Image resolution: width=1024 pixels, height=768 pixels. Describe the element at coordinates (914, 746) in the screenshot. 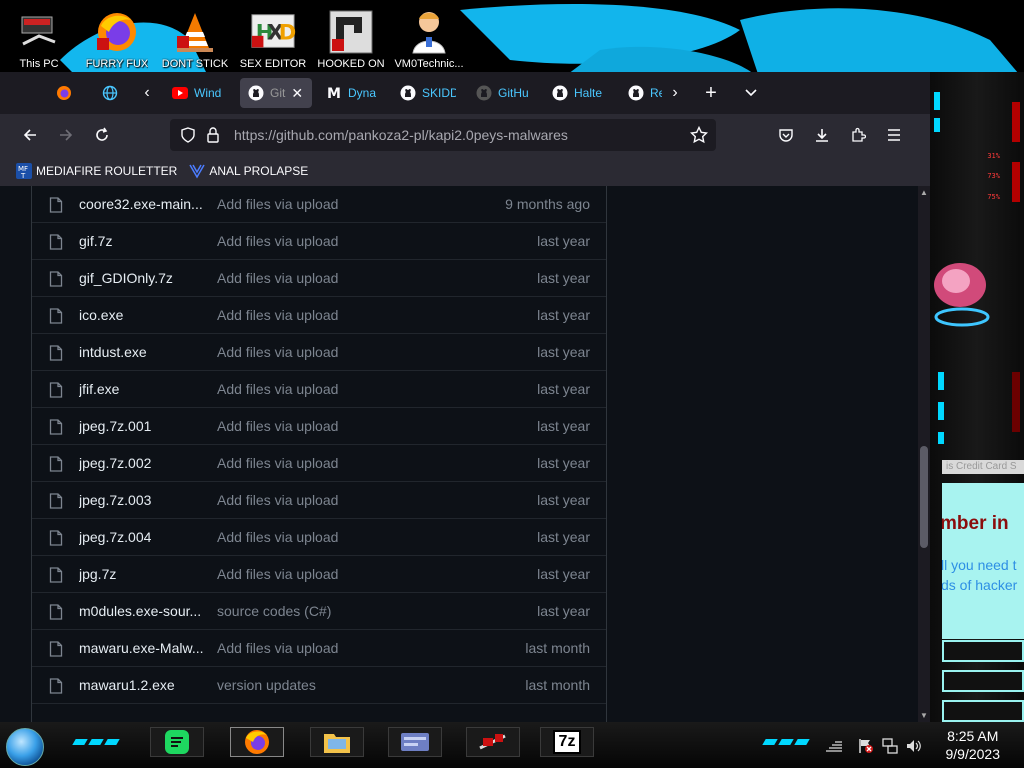

I see `volume-icon` at that location.